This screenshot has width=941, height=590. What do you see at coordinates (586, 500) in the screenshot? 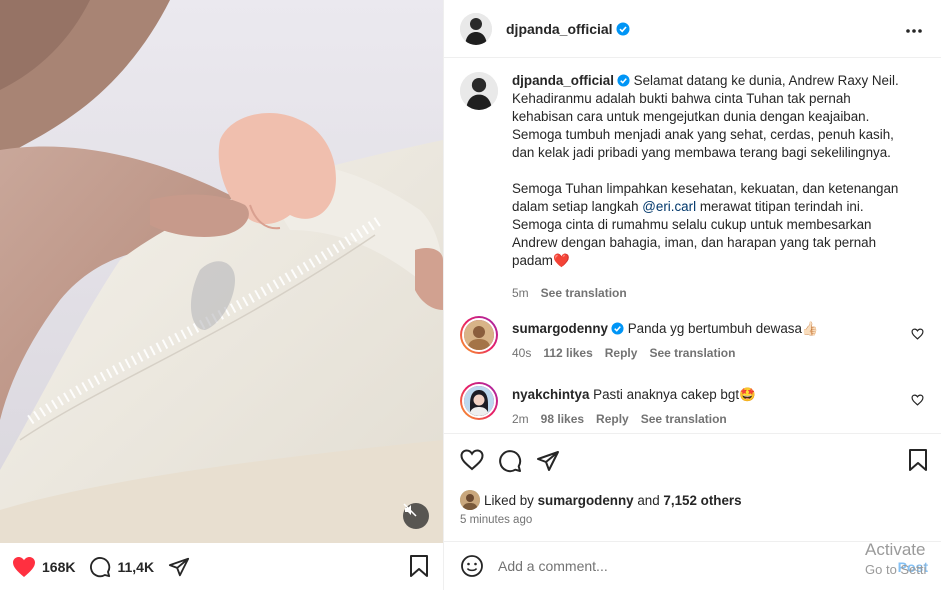
I see `liked-by-user: sumargodenny` at bounding box center [586, 500].